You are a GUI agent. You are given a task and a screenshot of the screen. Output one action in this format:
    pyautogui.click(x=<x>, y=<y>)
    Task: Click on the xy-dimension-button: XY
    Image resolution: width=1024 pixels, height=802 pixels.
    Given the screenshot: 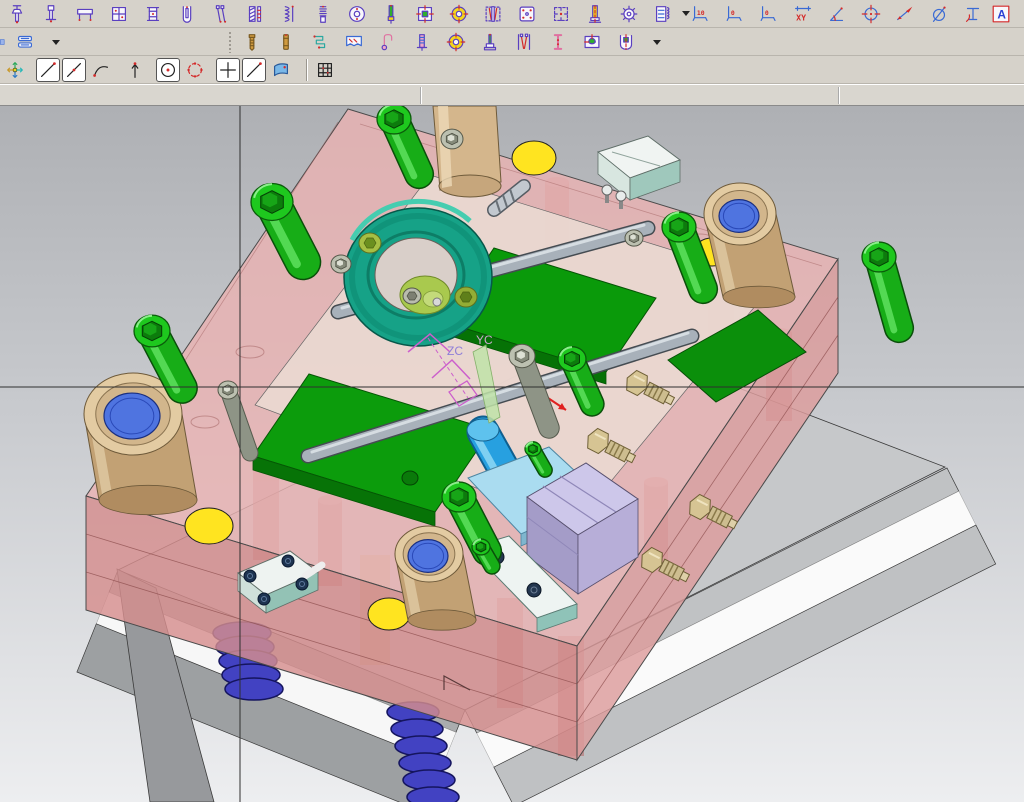 What is the action you would take?
    pyautogui.click(x=803, y=14)
    